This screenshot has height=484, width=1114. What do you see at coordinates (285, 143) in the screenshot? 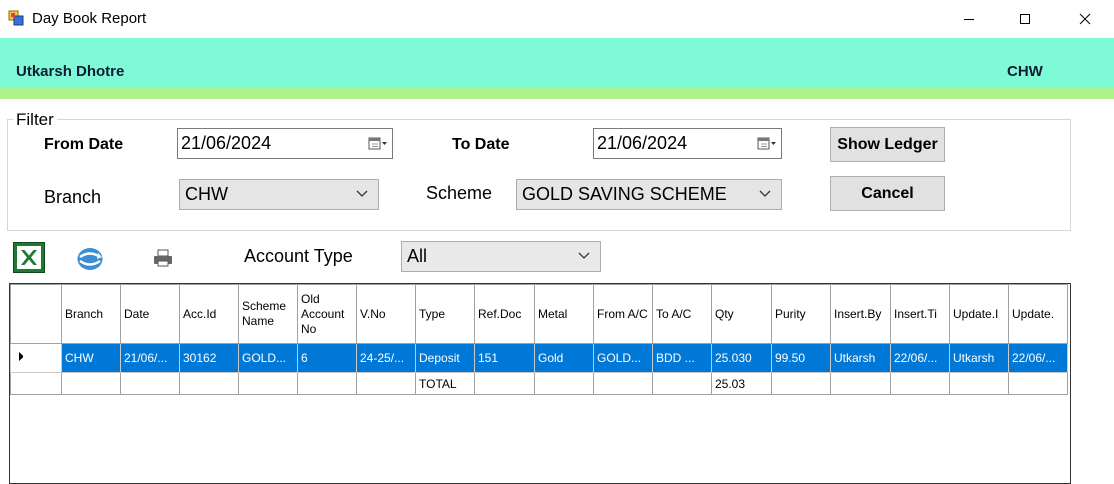
I see `from-date-picker: 21/06/2024` at bounding box center [285, 143].